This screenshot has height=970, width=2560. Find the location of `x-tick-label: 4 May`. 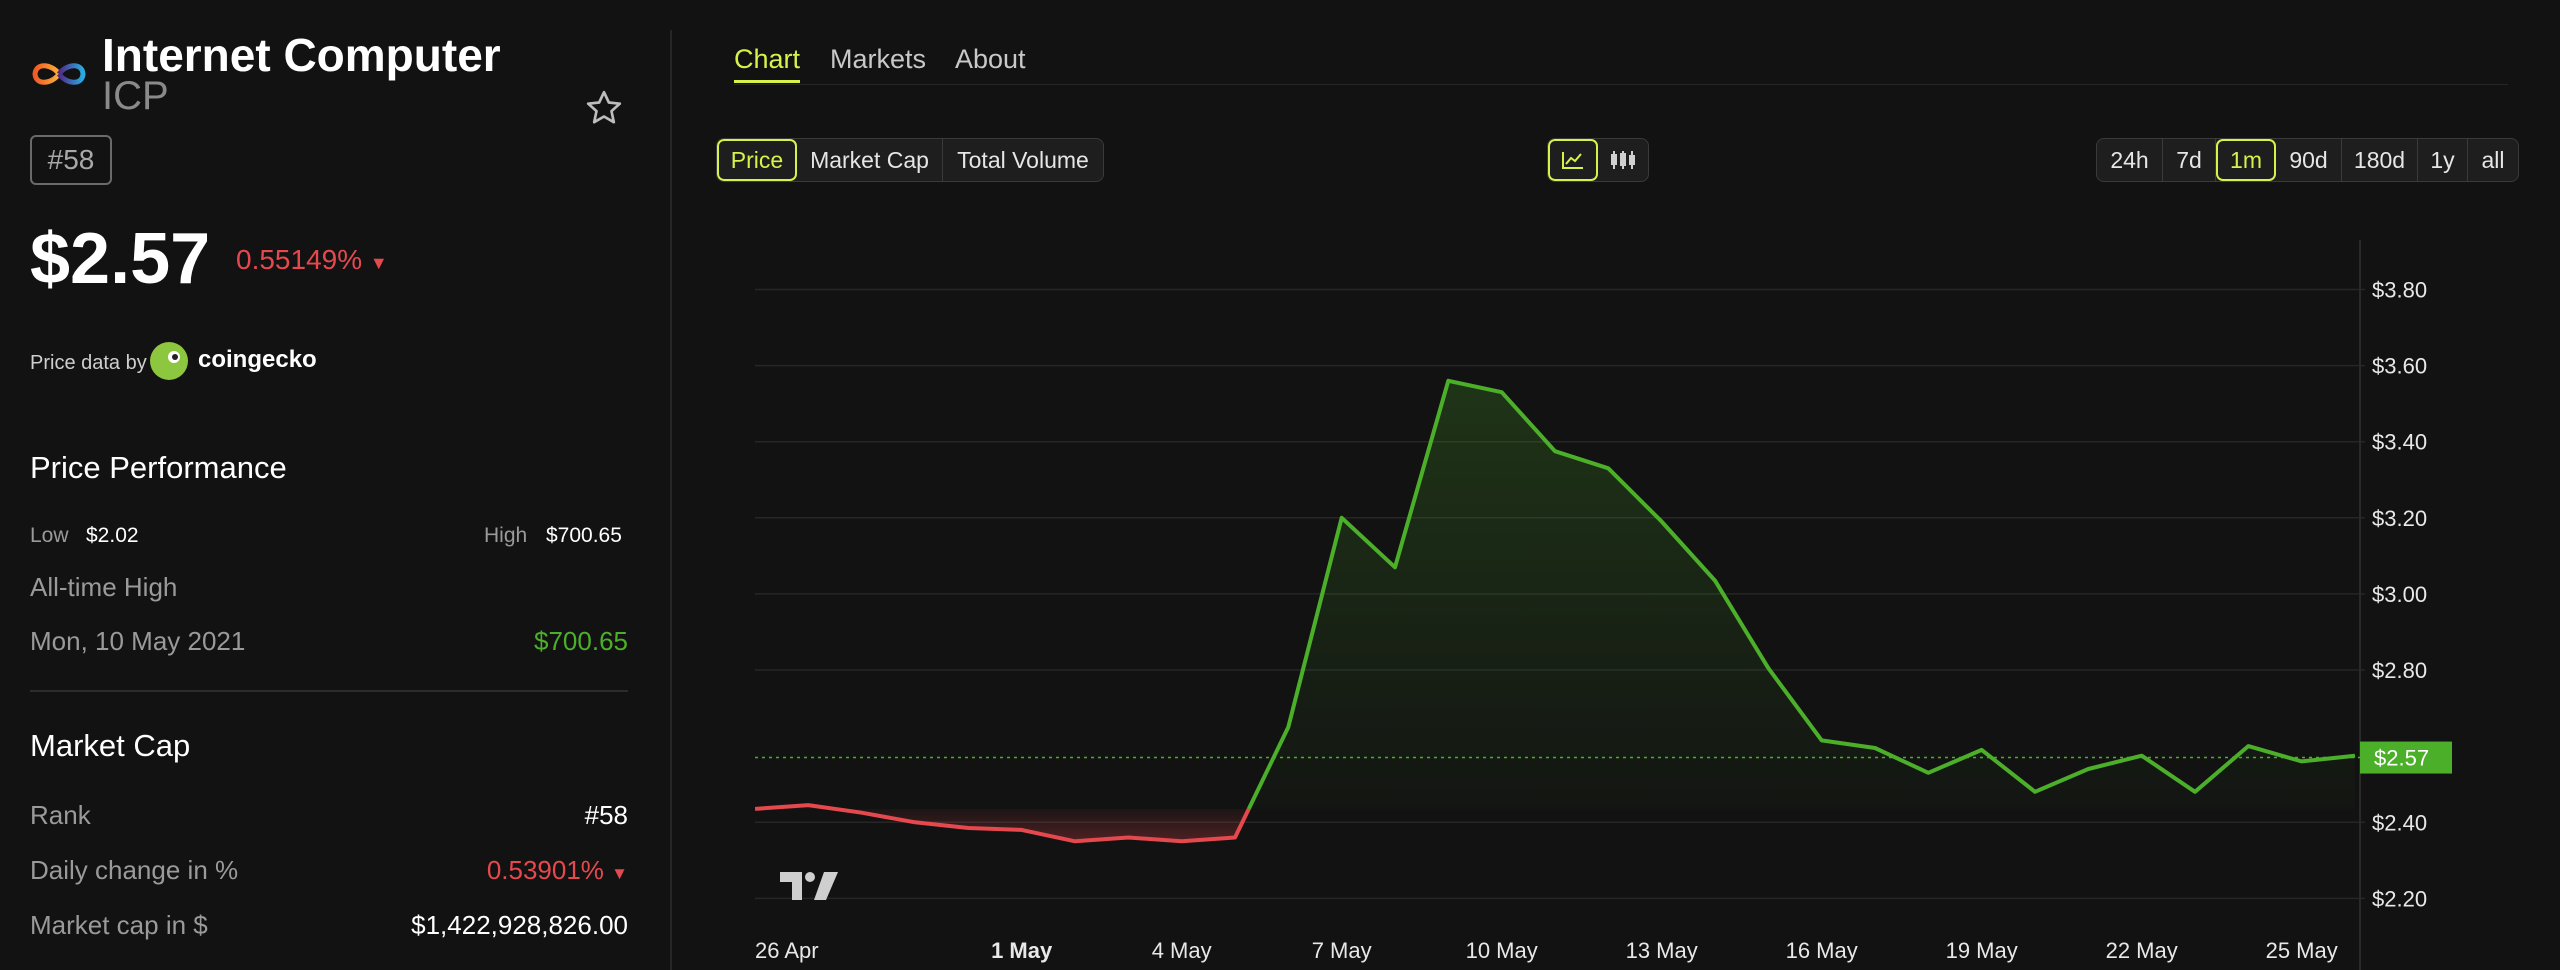

x-tick-label: 4 May is located at coordinates (1182, 950).